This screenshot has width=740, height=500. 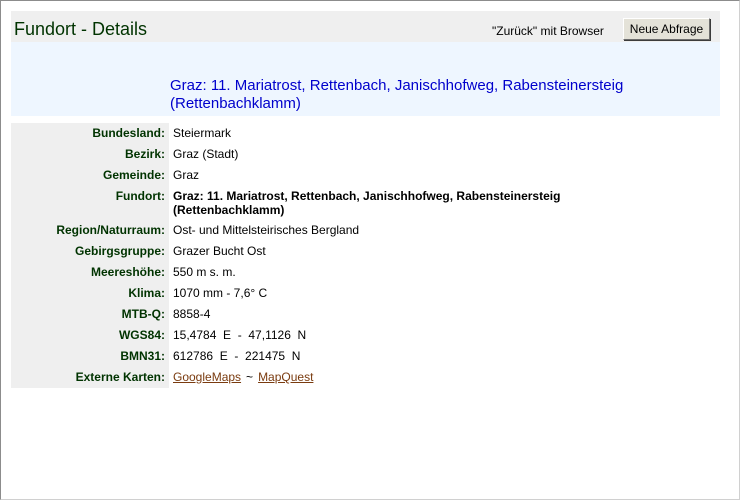 I want to click on detail-label: WGS84:, so click(x=90, y=335).